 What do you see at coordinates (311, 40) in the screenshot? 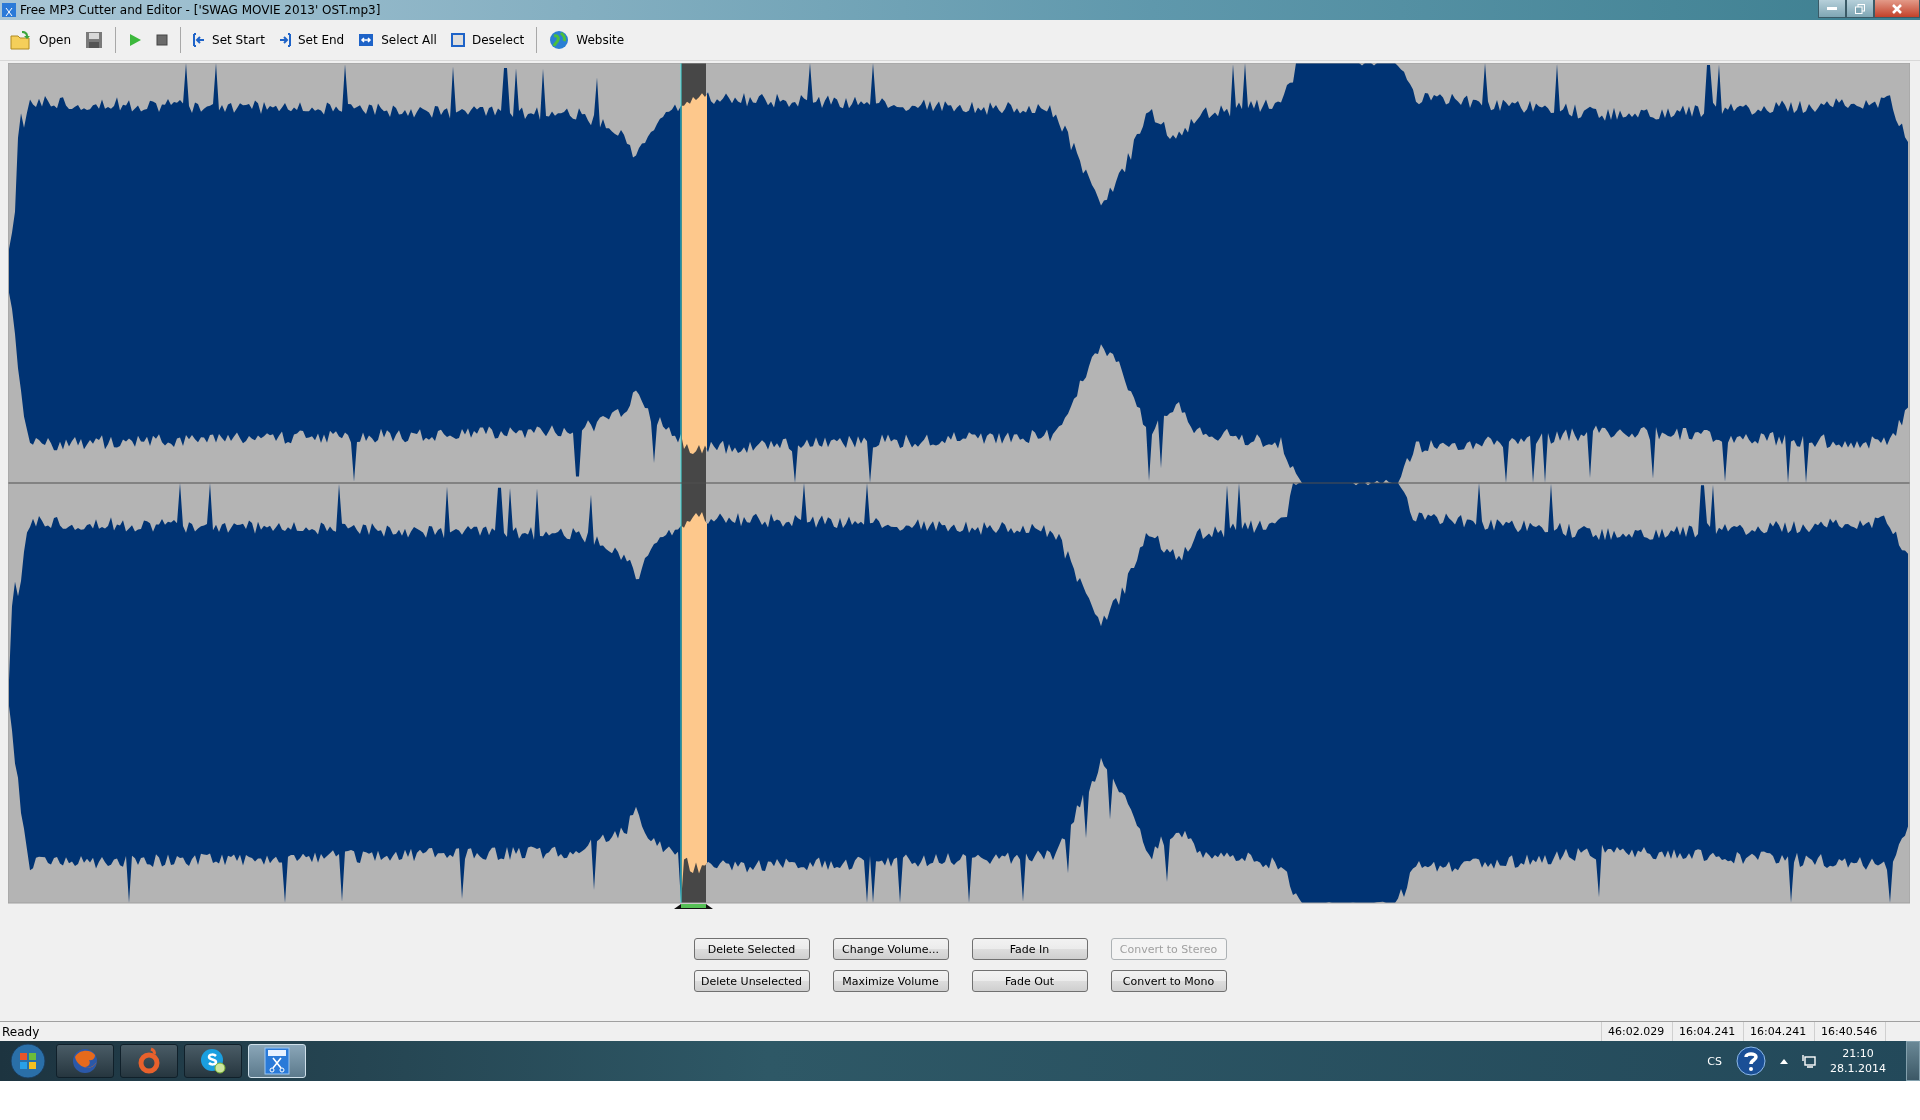
I see `toolbar-button: Set End` at bounding box center [311, 40].